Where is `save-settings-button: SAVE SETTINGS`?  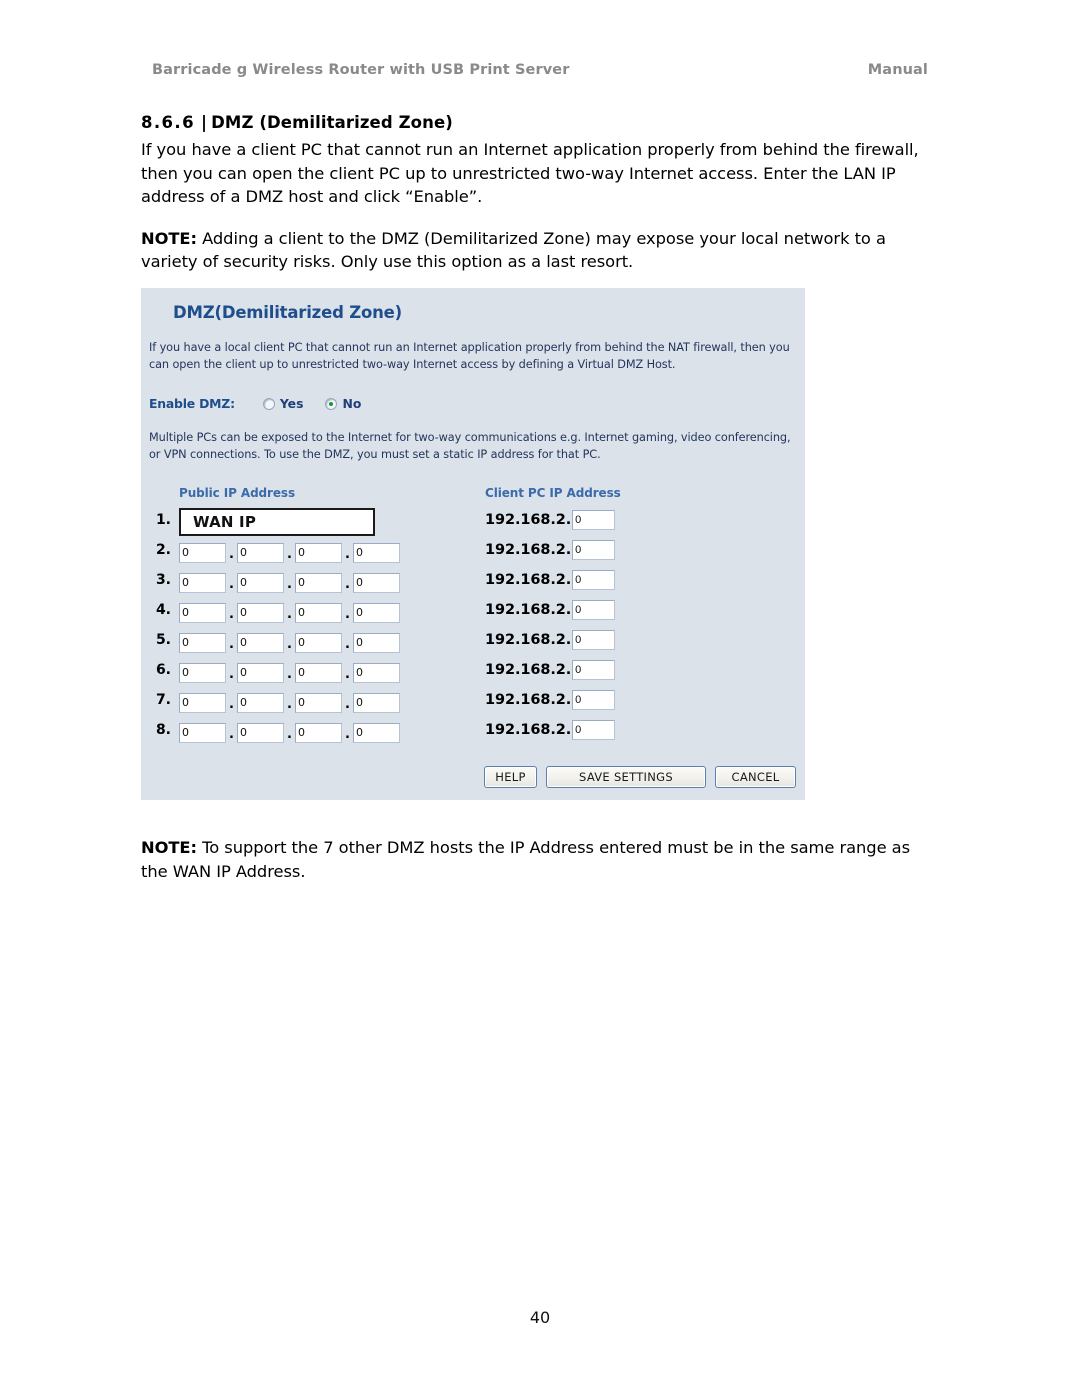
save-settings-button: SAVE SETTINGS is located at coordinates (626, 777).